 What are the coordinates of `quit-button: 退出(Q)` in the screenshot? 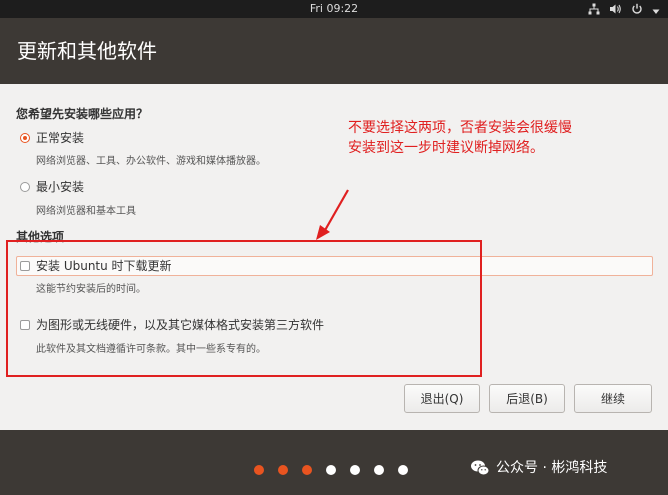 It's located at (442, 398).